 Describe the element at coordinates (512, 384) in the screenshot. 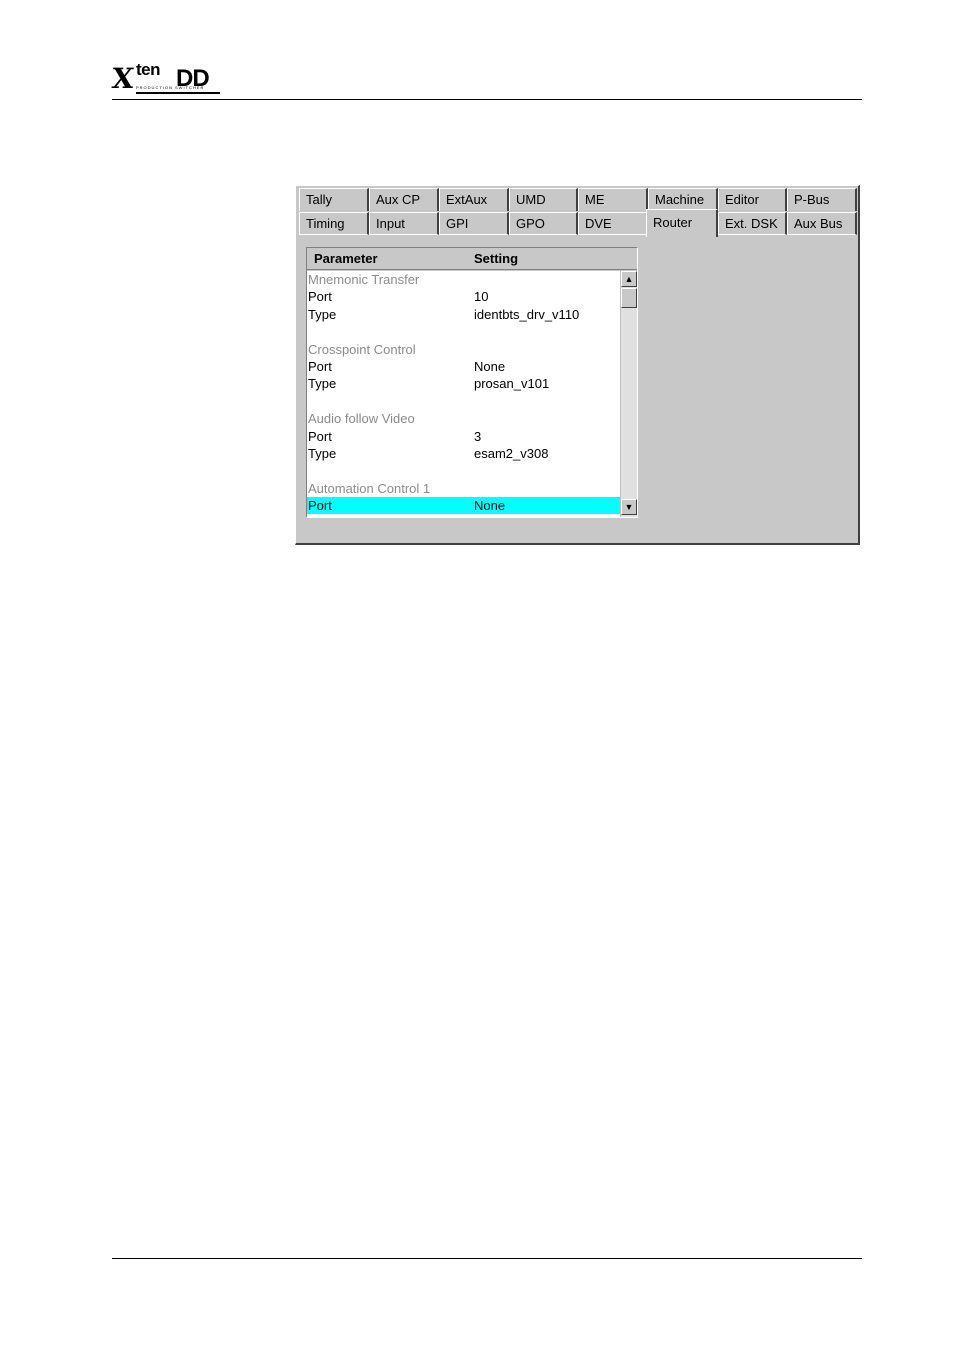

I see `setting-cell: prosan_v101` at that location.